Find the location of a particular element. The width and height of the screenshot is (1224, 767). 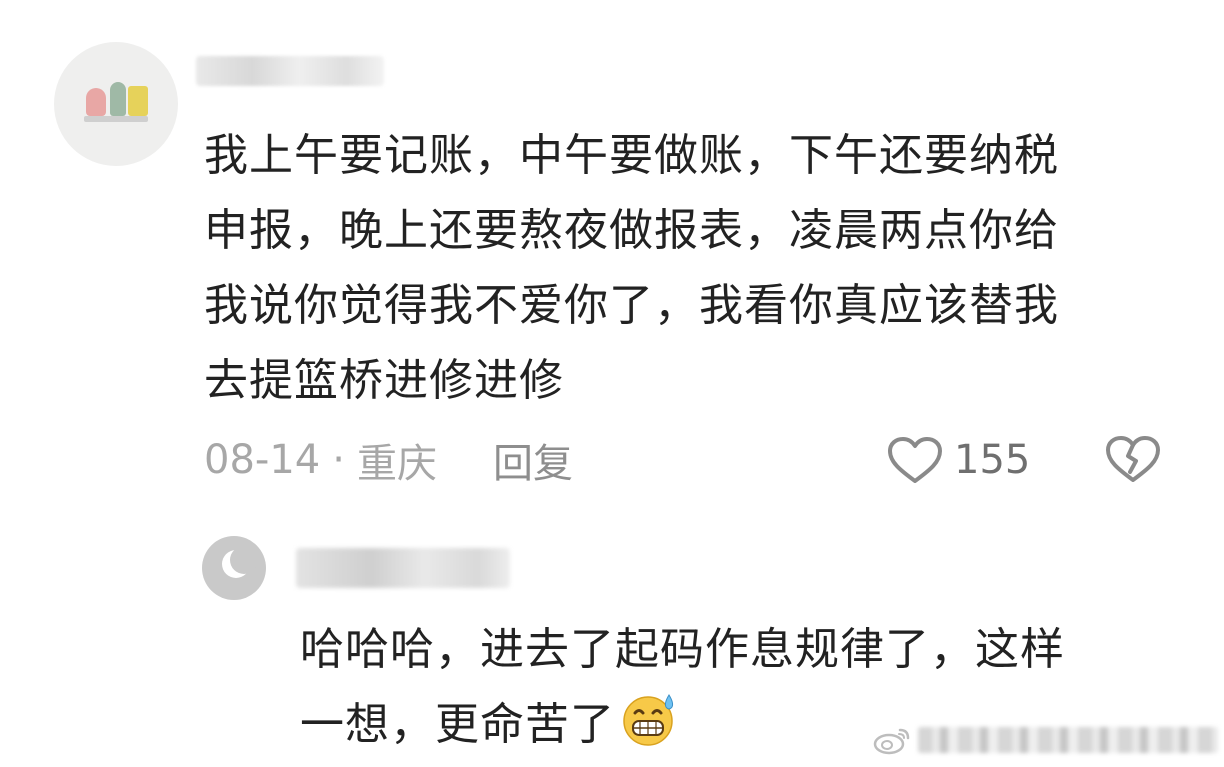

comment-location: 重庆 is located at coordinates (396, 464).